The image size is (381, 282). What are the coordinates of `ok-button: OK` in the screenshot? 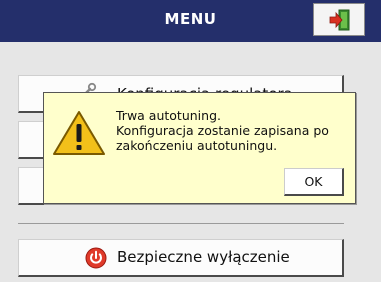 It's located at (314, 182).